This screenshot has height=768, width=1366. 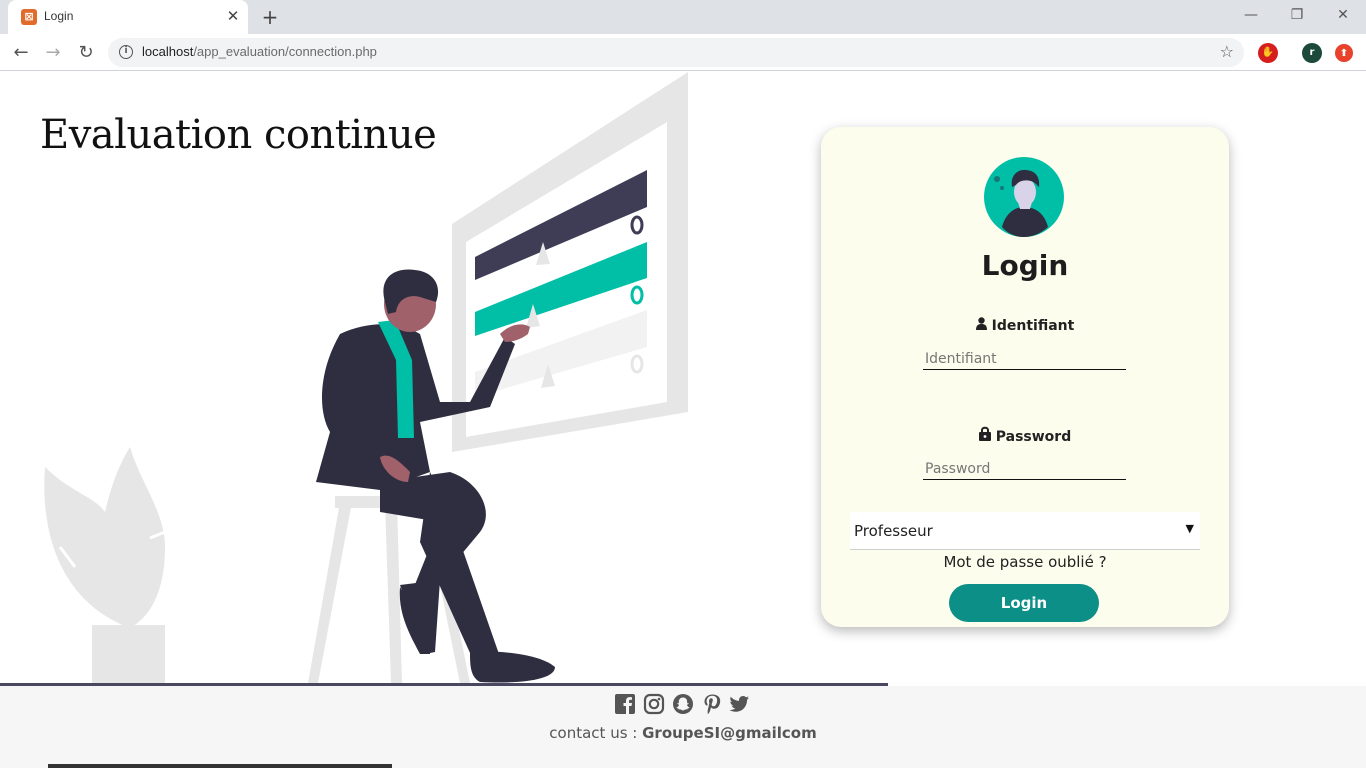 I want to click on login-button: Login, so click(x=1024, y=603).